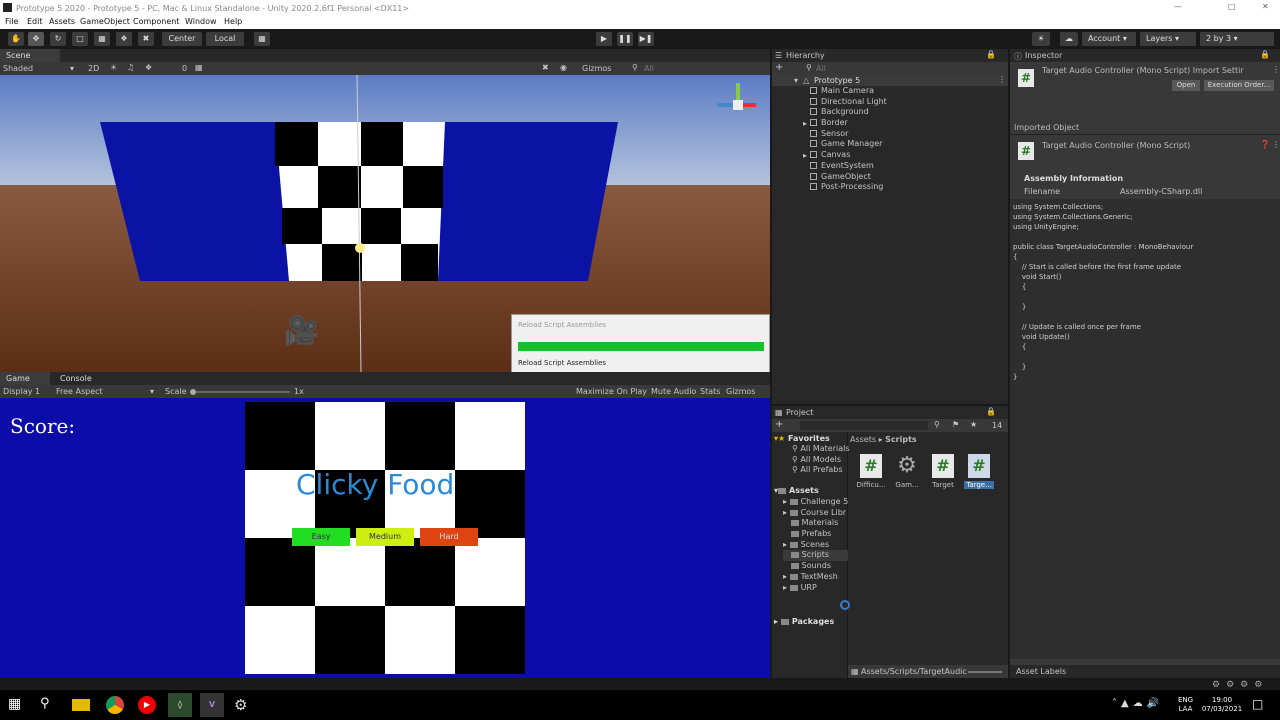  Describe the element at coordinates (848, 155) in the screenshot. I see `list-item: Canvas` at that location.